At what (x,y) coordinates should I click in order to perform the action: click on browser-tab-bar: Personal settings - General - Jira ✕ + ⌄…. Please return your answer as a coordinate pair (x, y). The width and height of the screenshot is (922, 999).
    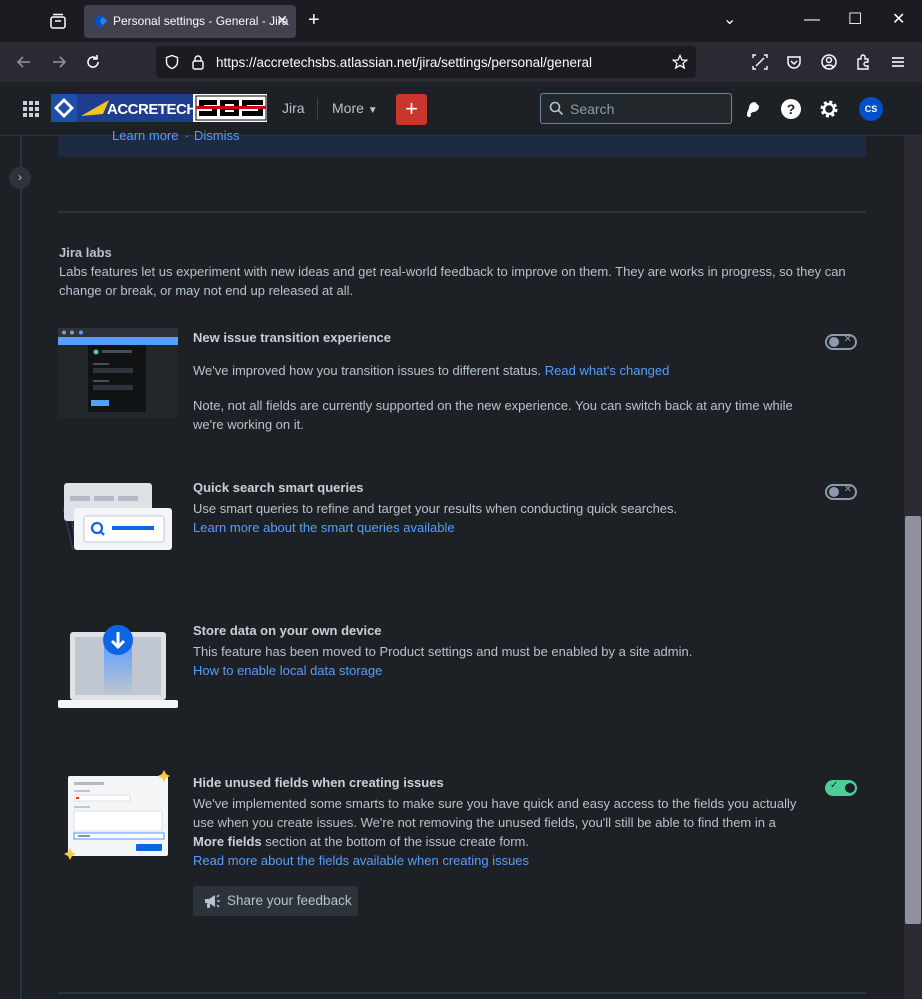
    Looking at the image, I should click on (461, 21).